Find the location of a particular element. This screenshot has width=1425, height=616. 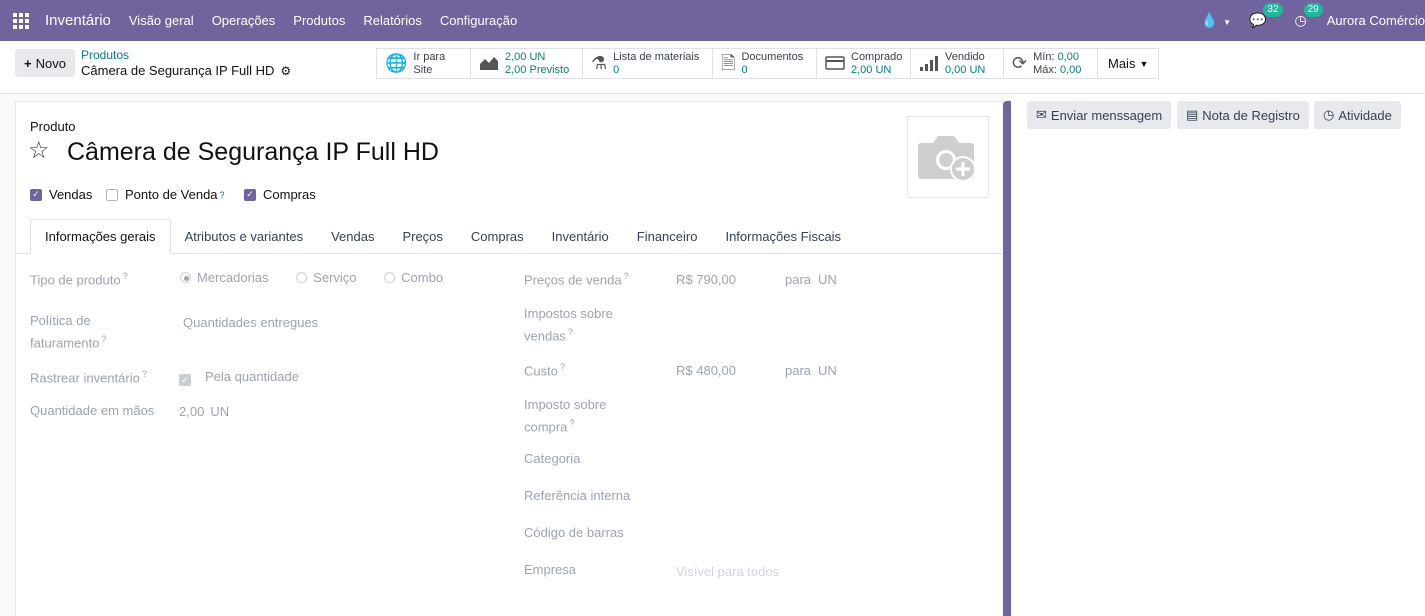

pos-option: Ponto de Venda? is located at coordinates (165, 194).